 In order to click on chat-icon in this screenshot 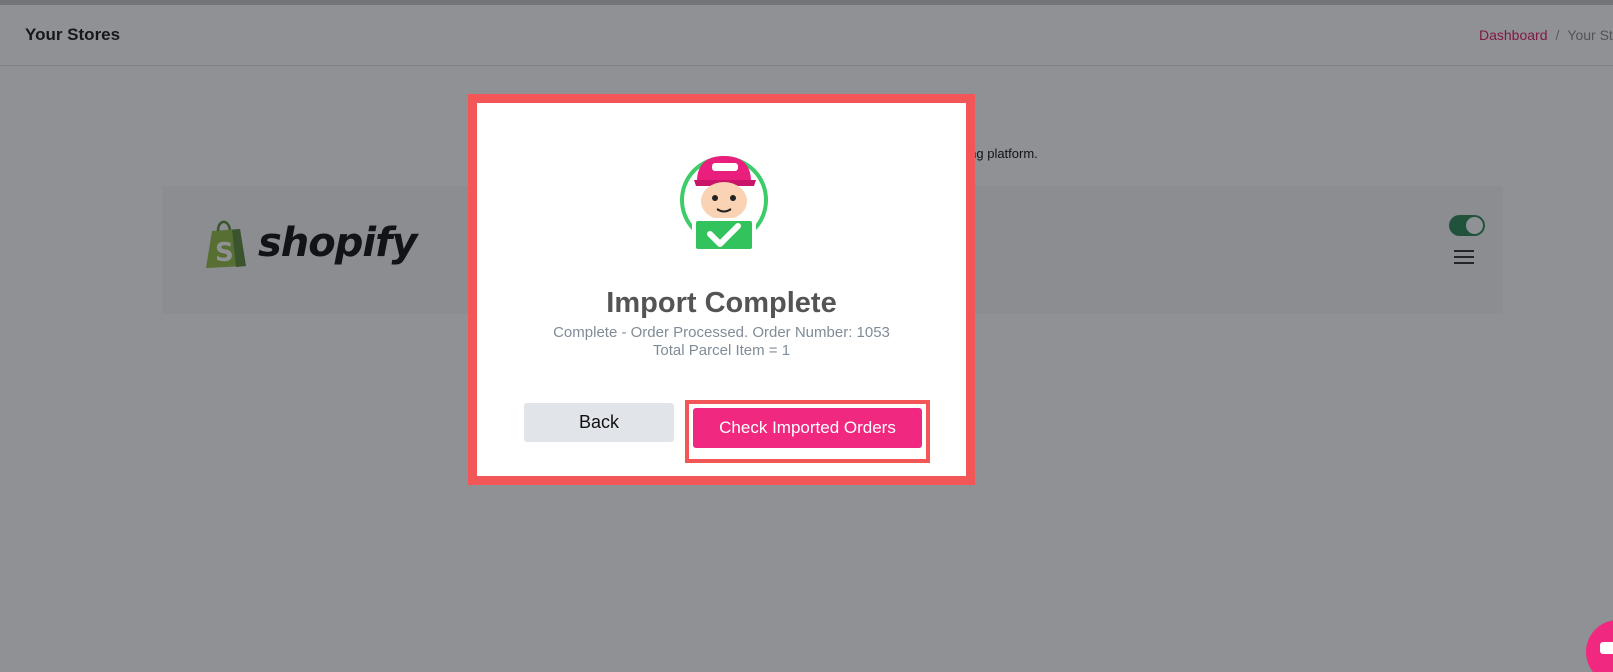, I will do `click(1606, 648)`.